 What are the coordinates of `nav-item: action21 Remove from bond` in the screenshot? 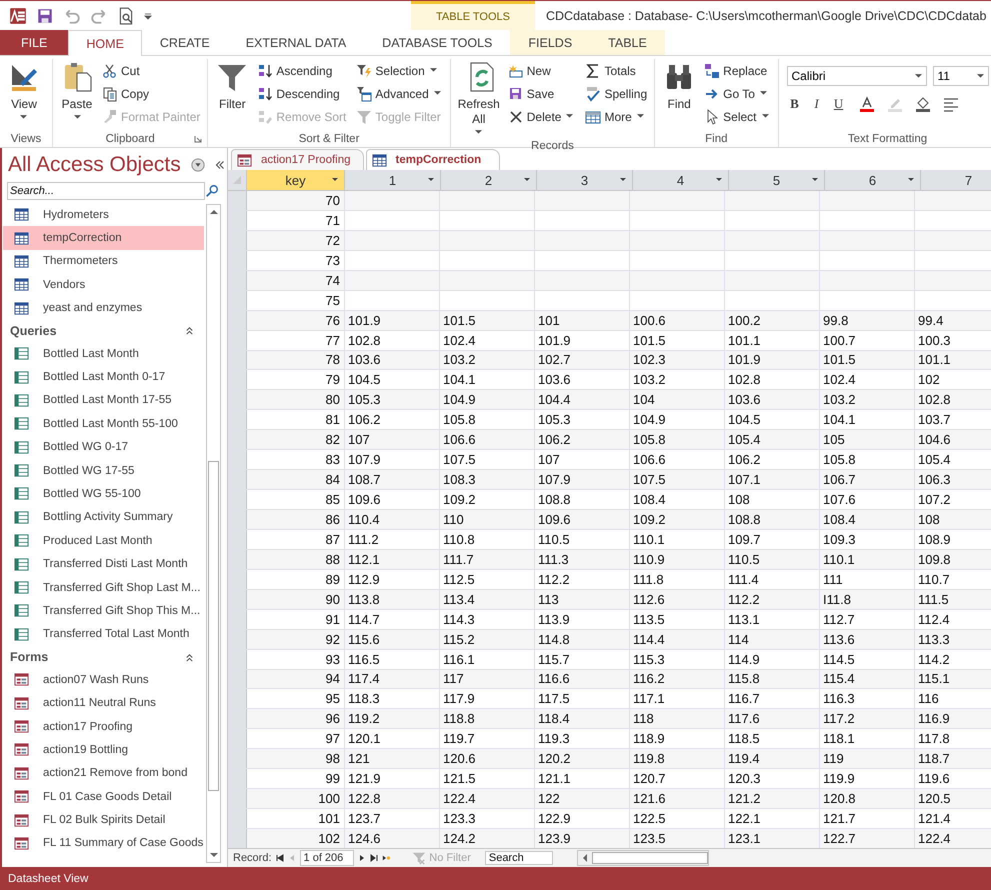 It's located at (103, 773).